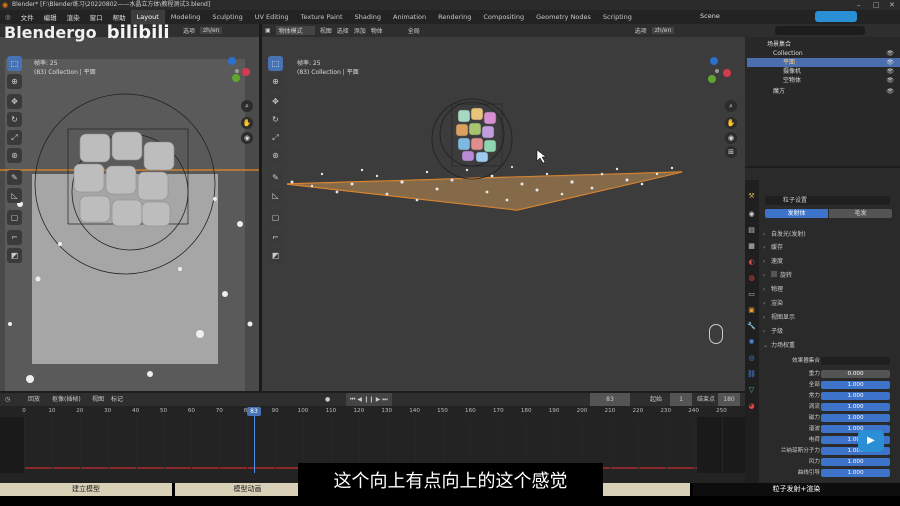 The image size is (900, 506). I want to click on section-physics: › 物理, so click(828, 289).